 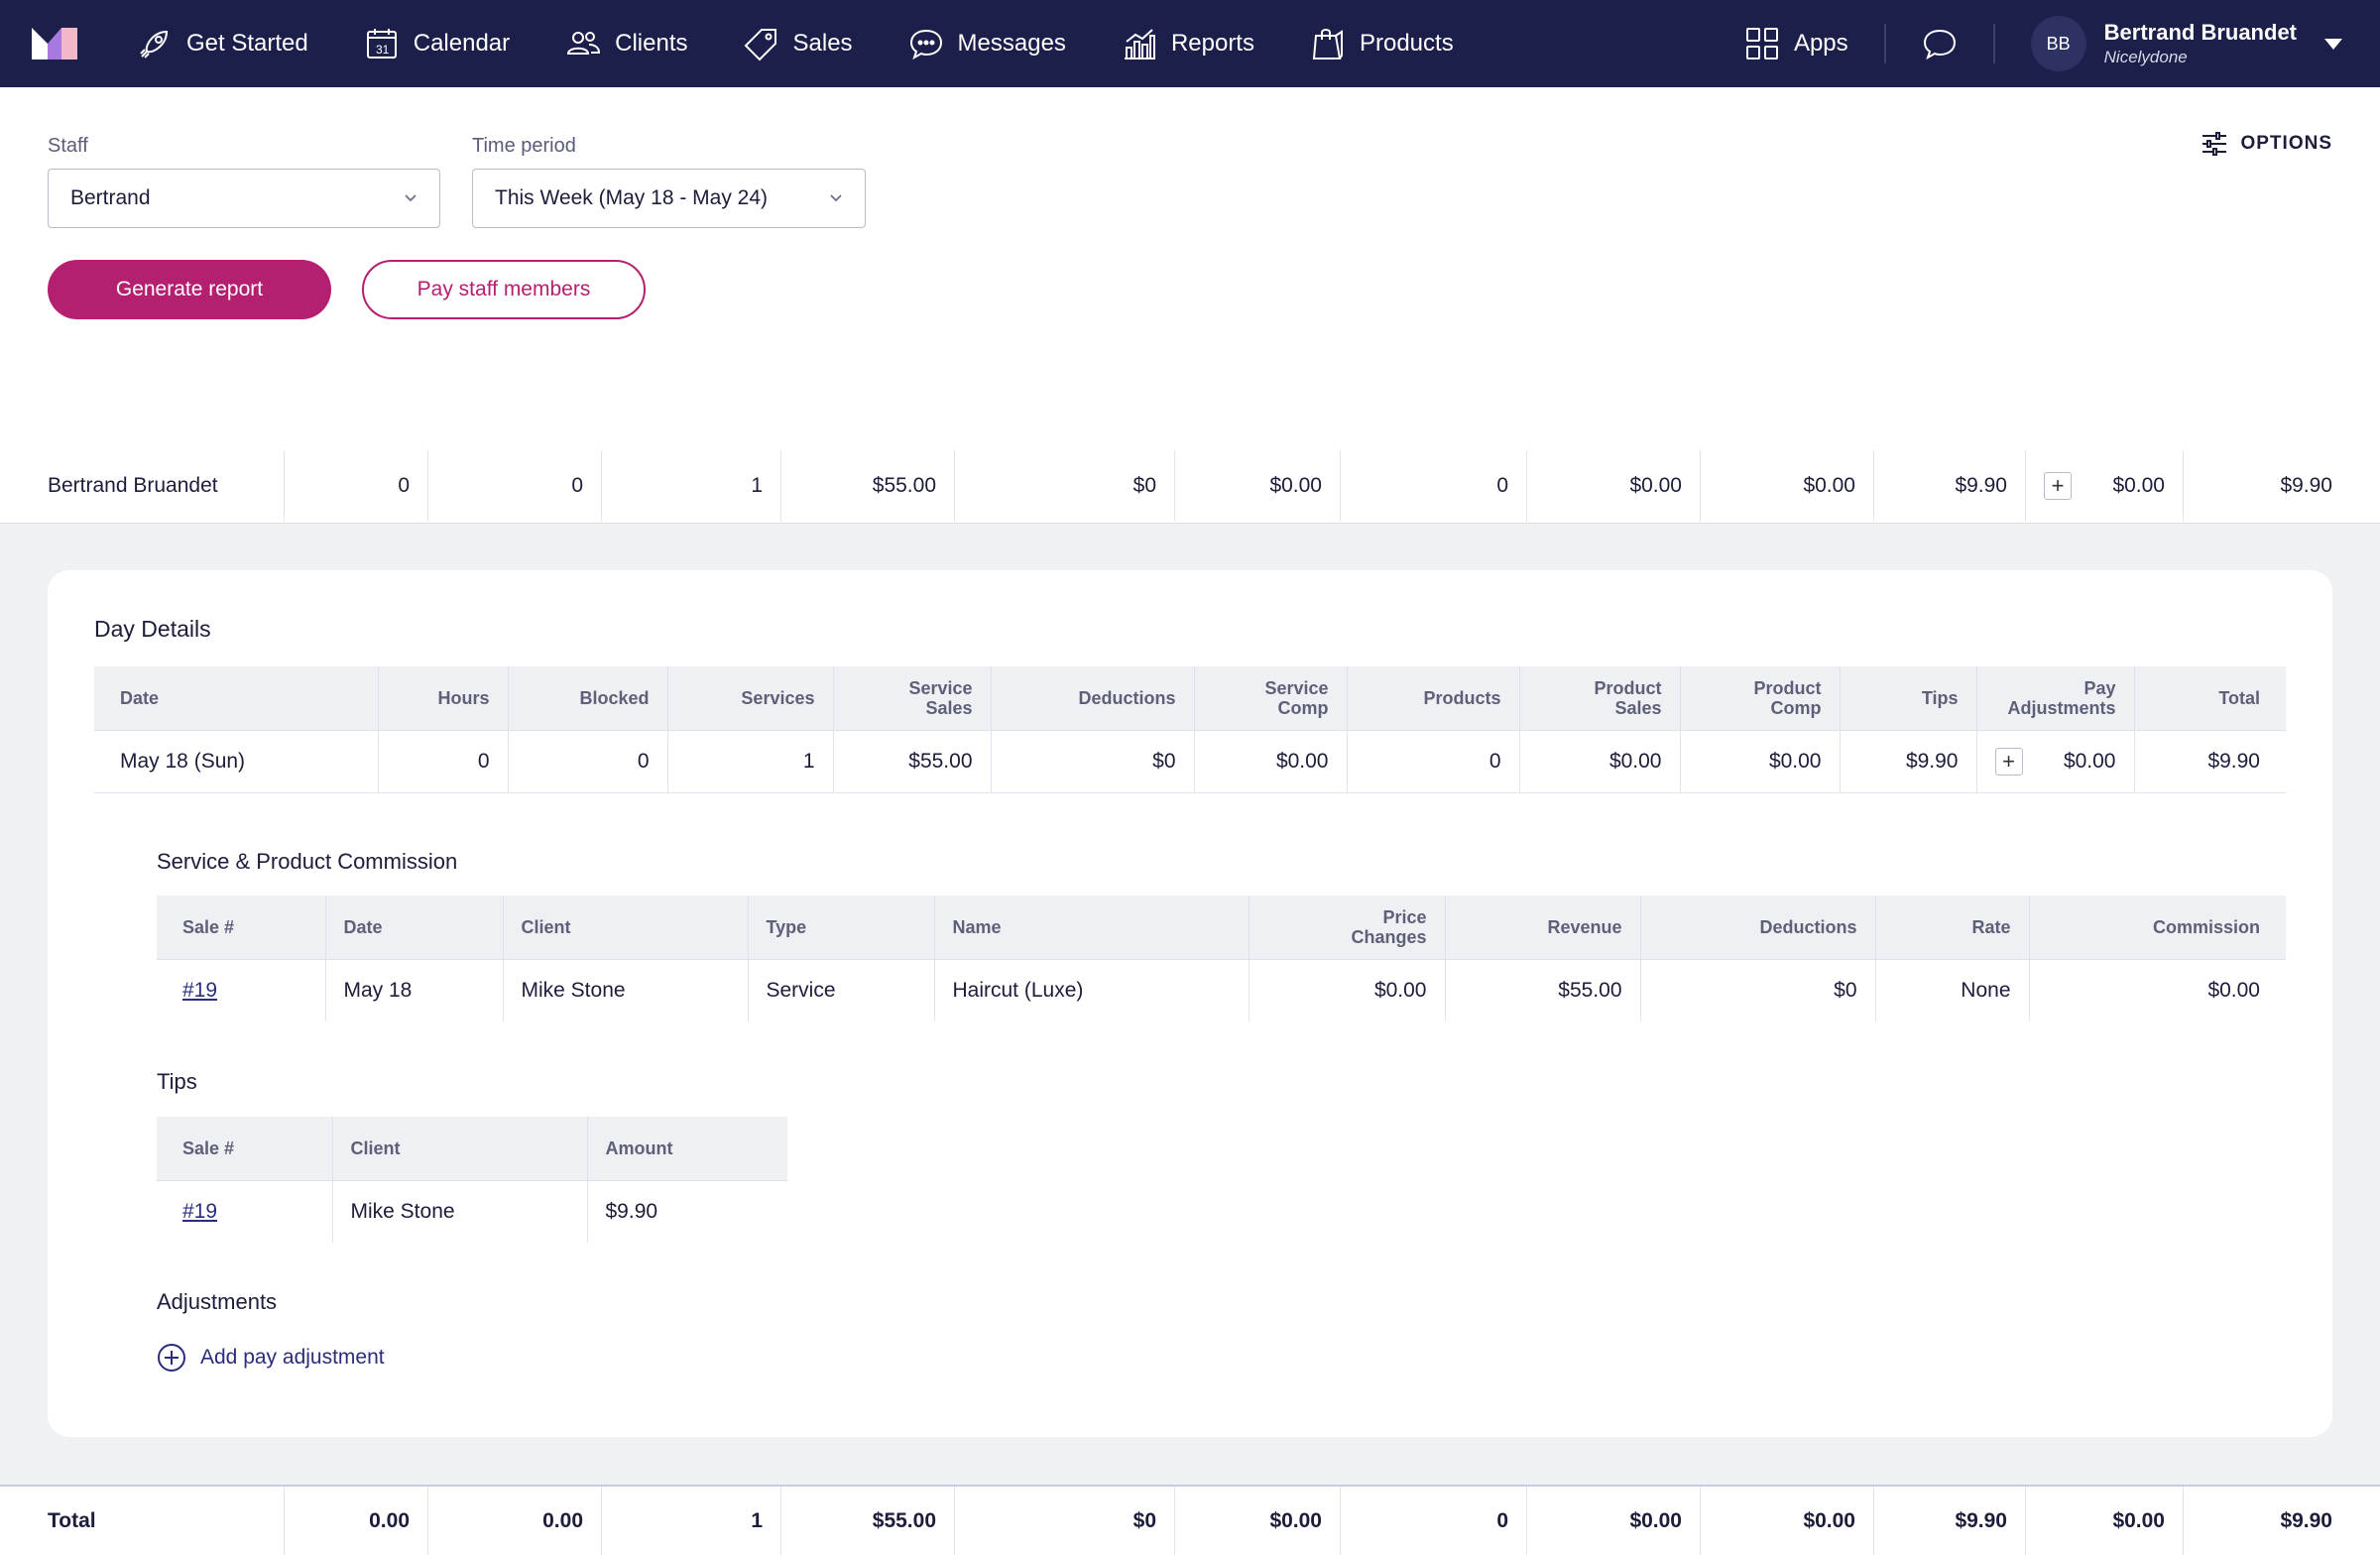 What do you see at coordinates (2055, 698) in the screenshot?
I see `col-pay-adjustments: Pay Adjustments` at bounding box center [2055, 698].